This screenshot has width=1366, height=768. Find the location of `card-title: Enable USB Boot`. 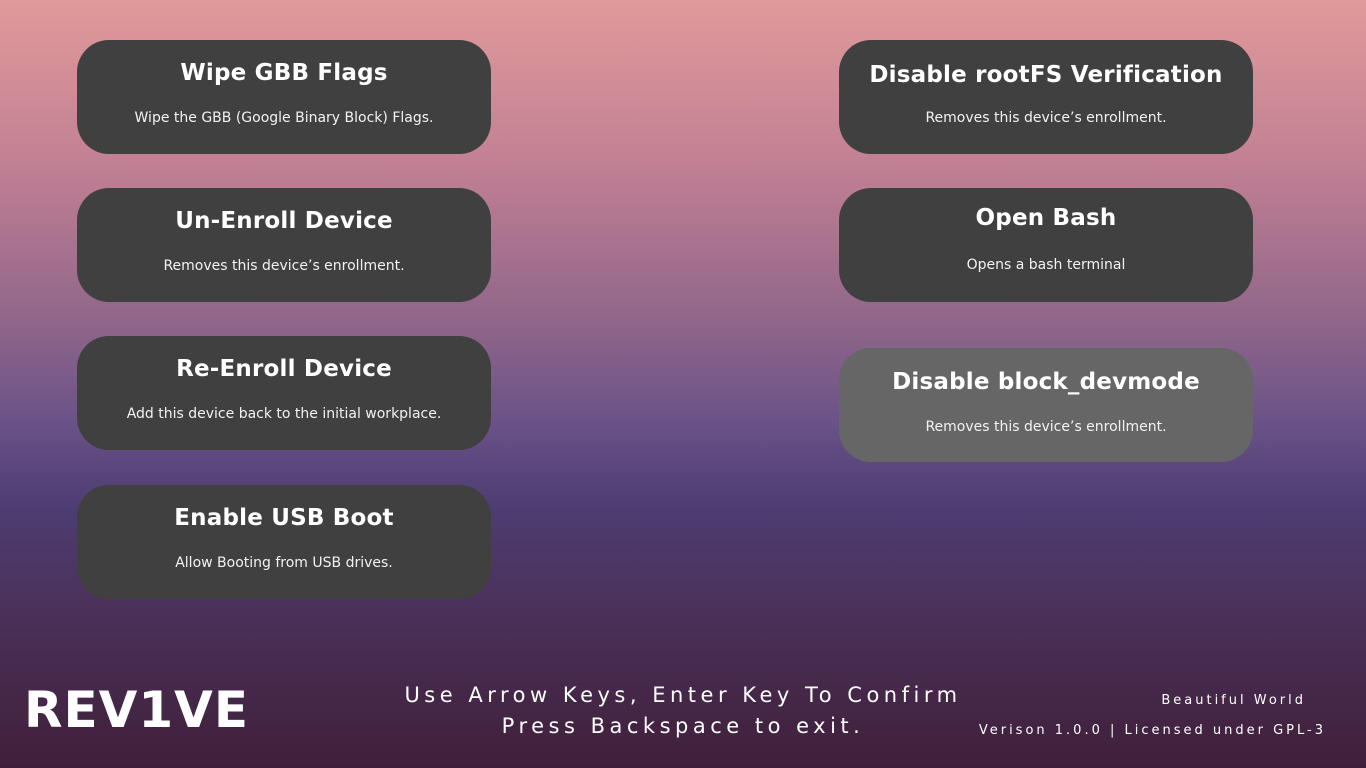

card-title: Enable USB Boot is located at coordinates (284, 518).